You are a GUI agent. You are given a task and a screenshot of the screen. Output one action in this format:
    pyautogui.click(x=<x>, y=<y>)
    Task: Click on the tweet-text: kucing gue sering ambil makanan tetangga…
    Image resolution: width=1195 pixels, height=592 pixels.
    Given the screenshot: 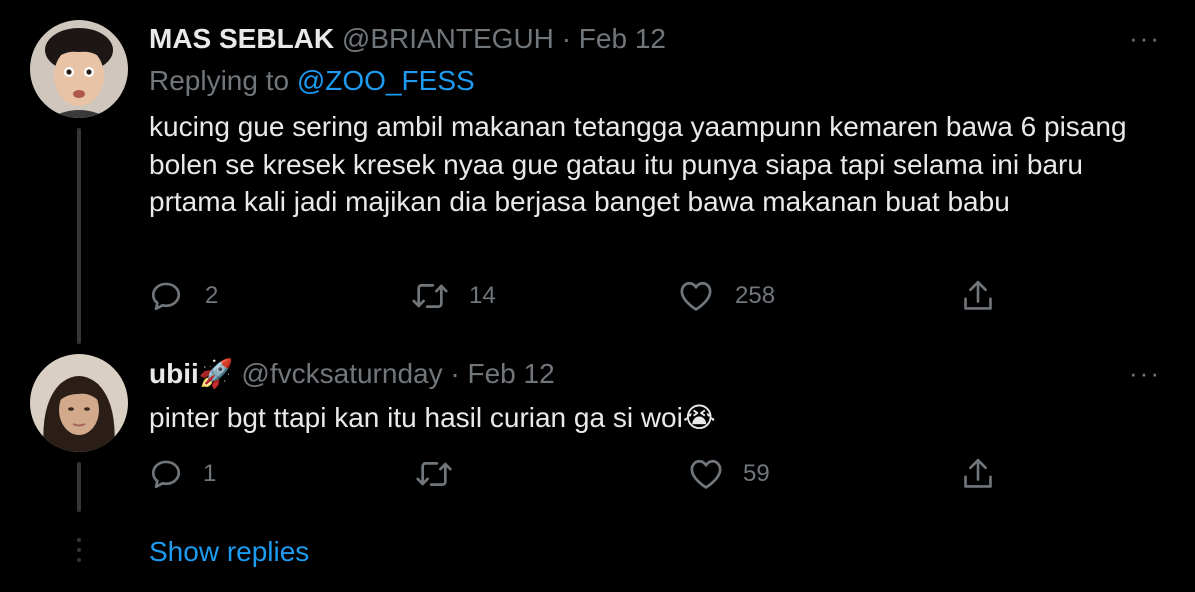 What is the action you would take?
    pyautogui.click(x=638, y=164)
    